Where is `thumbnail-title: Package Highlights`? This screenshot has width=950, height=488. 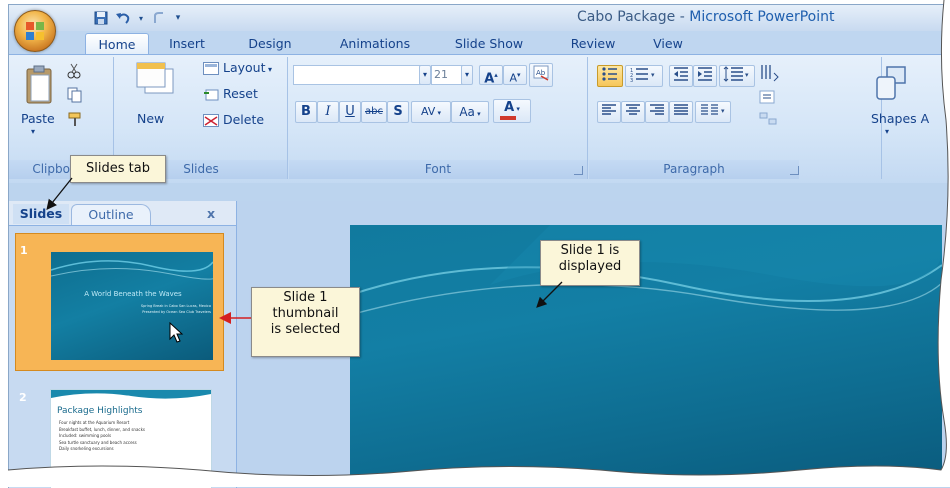
thumbnail-title: Package Highlights is located at coordinates (100, 411).